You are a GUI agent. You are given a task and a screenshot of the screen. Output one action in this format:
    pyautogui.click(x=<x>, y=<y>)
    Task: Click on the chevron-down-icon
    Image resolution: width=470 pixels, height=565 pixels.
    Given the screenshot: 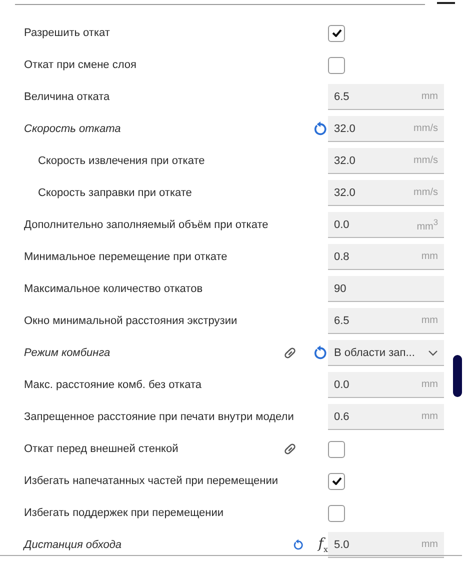 What is the action you would take?
    pyautogui.click(x=433, y=353)
    